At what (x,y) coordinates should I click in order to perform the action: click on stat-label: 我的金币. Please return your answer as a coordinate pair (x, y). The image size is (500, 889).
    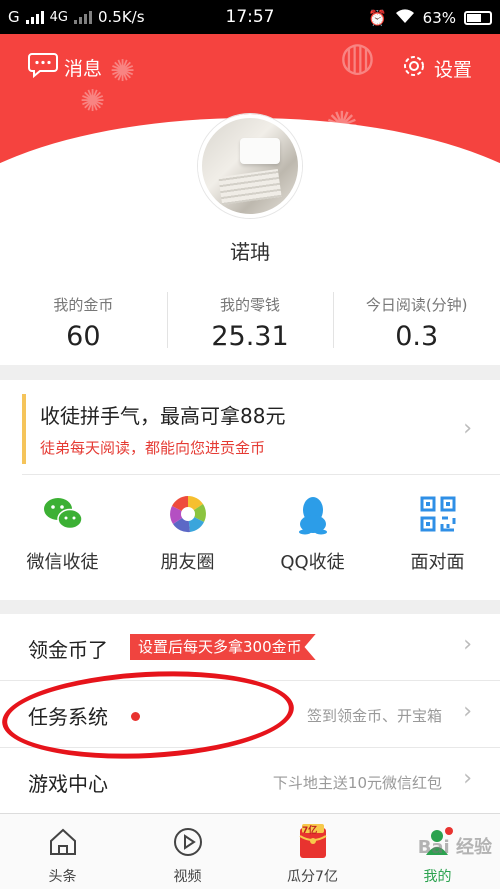
    Looking at the image, I should click on (83, 305).